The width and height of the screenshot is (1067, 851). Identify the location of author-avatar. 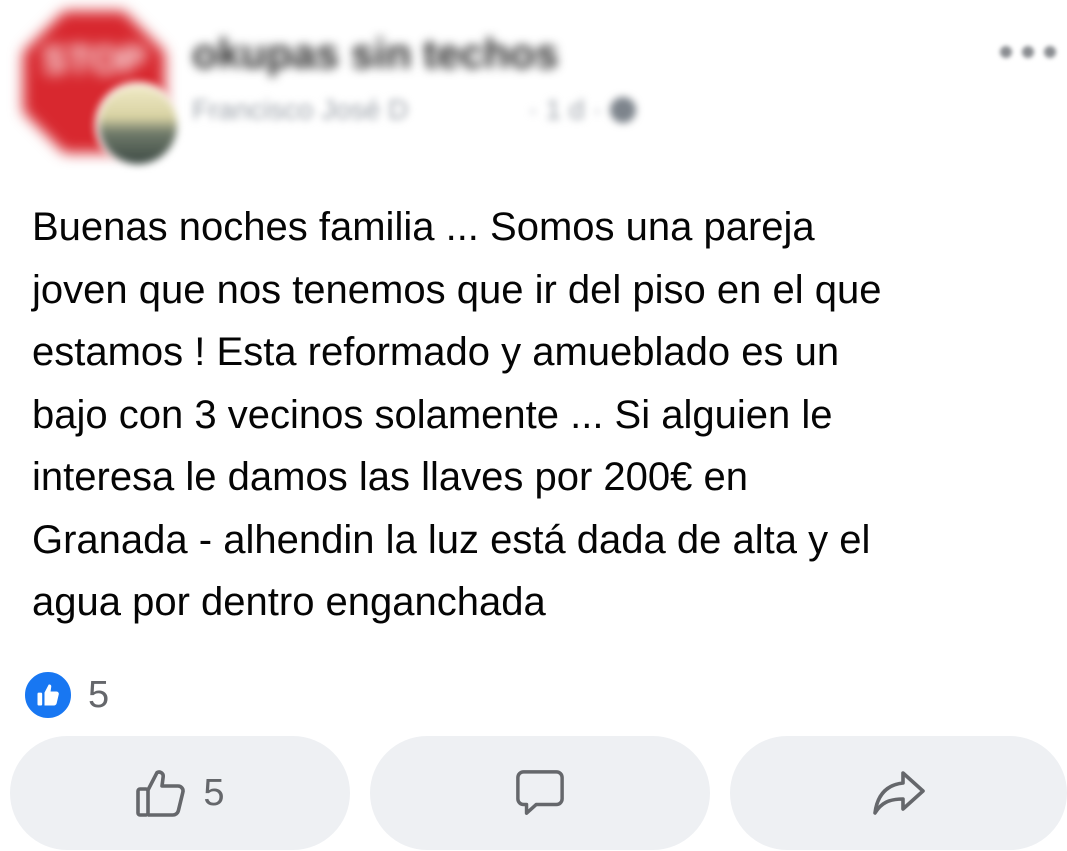
(138, 125).